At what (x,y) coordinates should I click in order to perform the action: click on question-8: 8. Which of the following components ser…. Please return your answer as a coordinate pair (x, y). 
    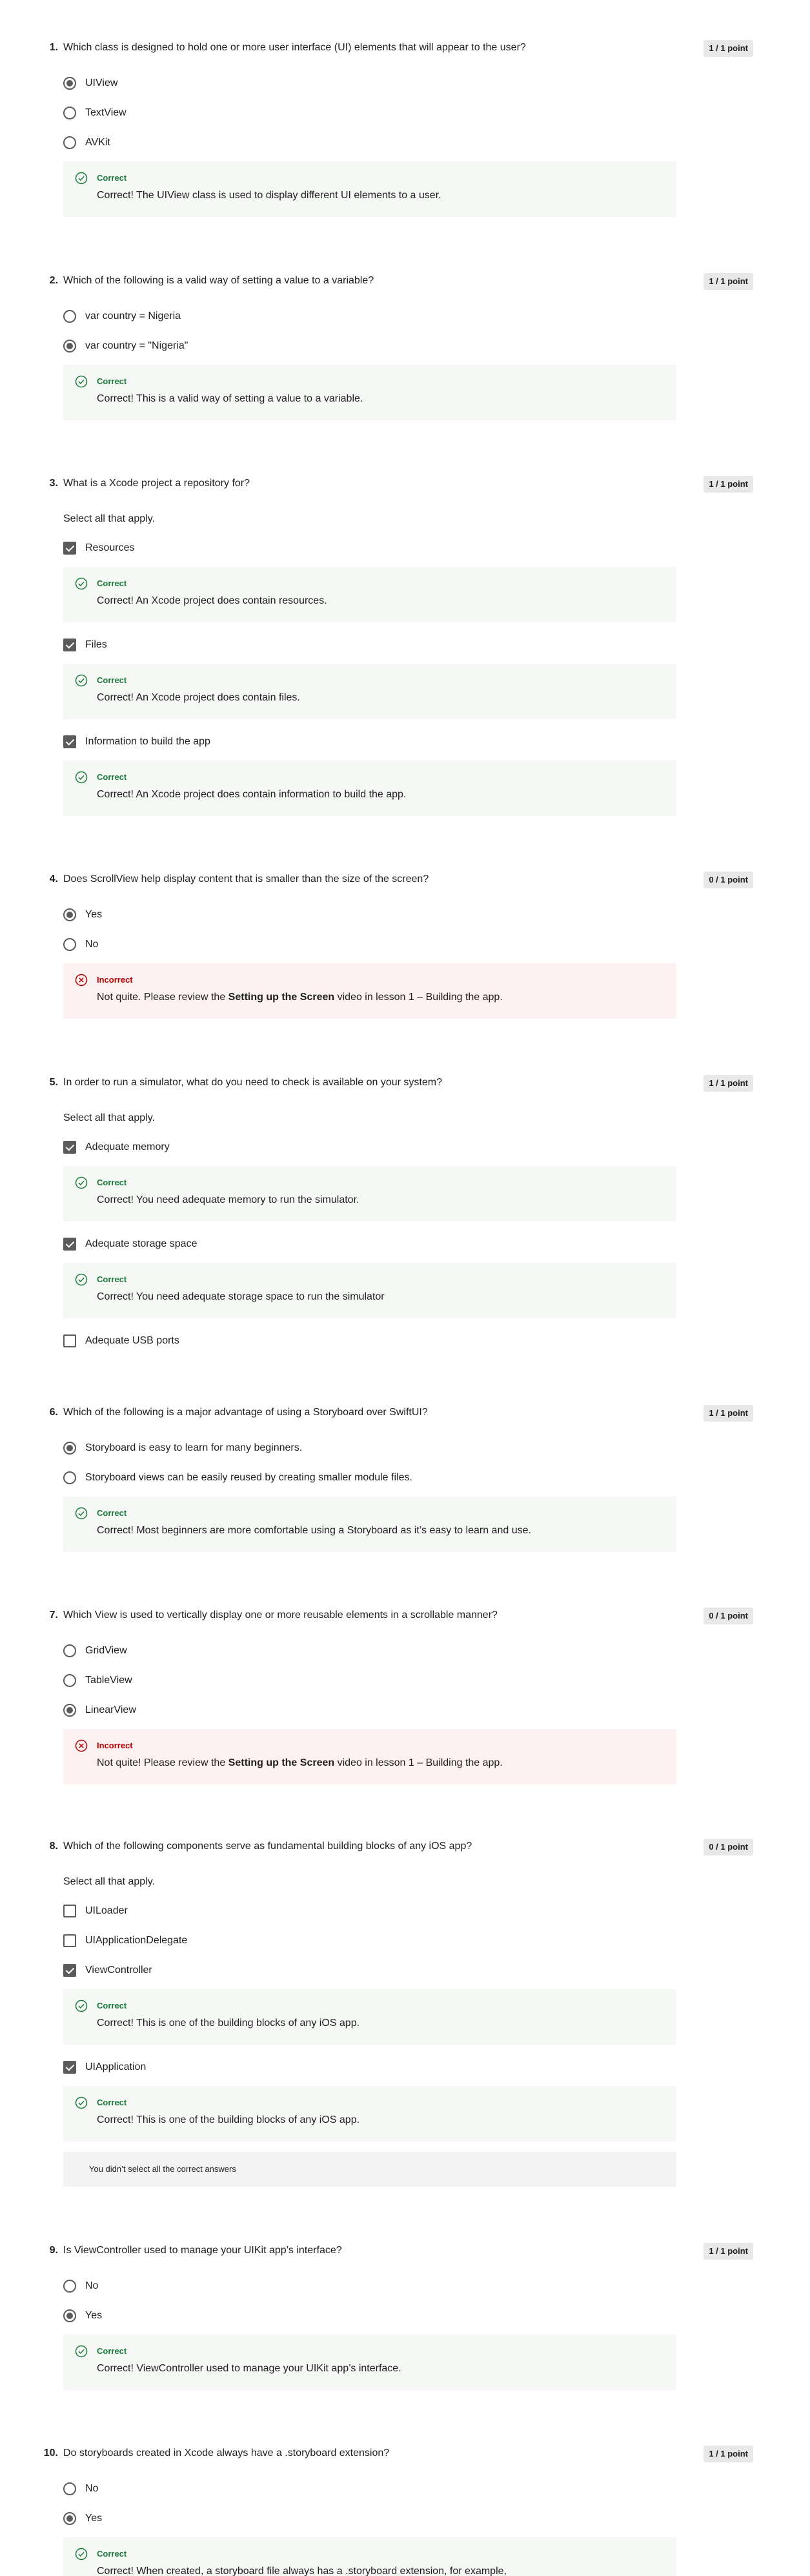
    Looking at the image, I should click on (394, 1848).